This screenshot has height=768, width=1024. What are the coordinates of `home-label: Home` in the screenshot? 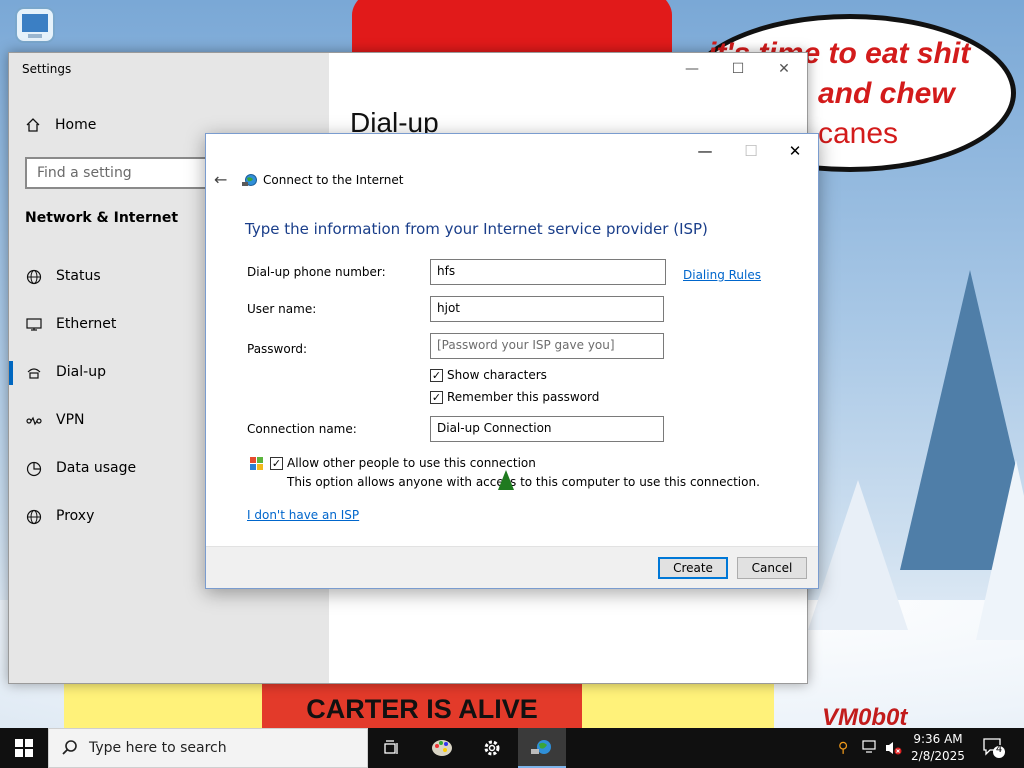 It's located at (76, 125).